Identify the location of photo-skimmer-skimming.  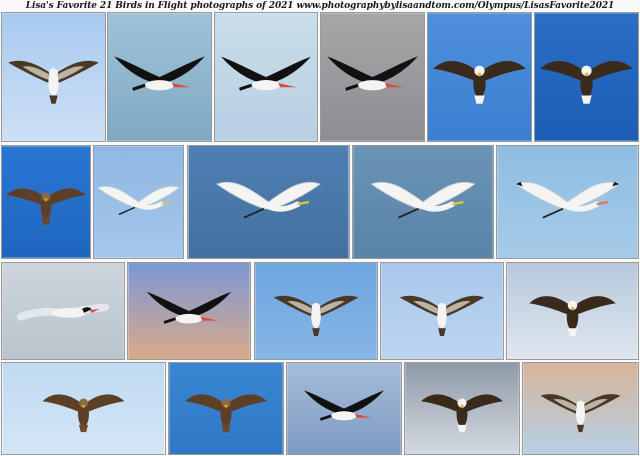
(344, 408).